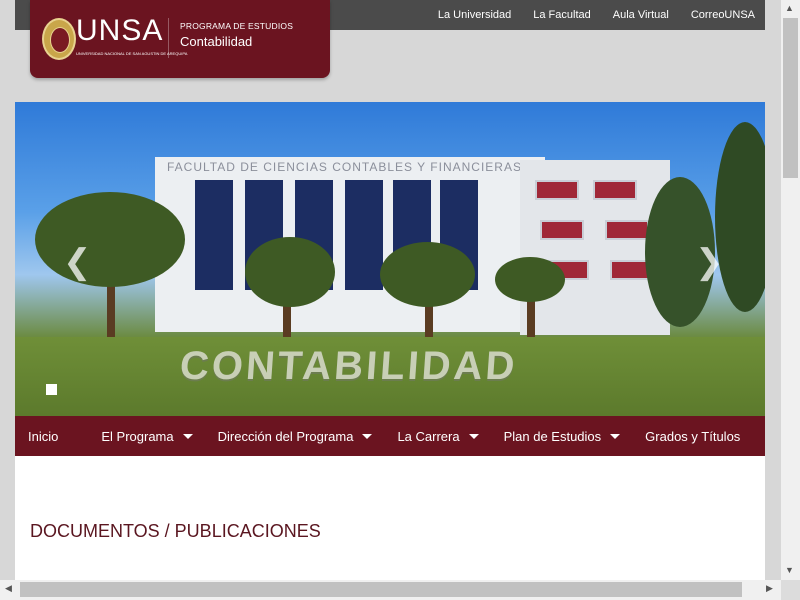 This screenshot has width=800, height=600. I want to click on nav-item-plan-estudios: Plan de Estudios, so click(562, 436).